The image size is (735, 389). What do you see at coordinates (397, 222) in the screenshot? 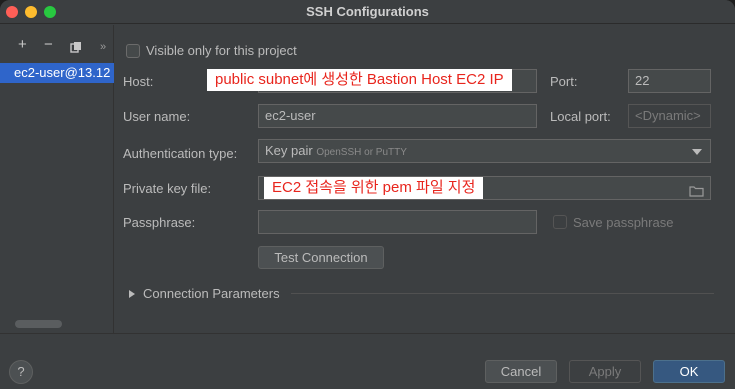
I see `passphrase-input` at bounding box center [397, 222].